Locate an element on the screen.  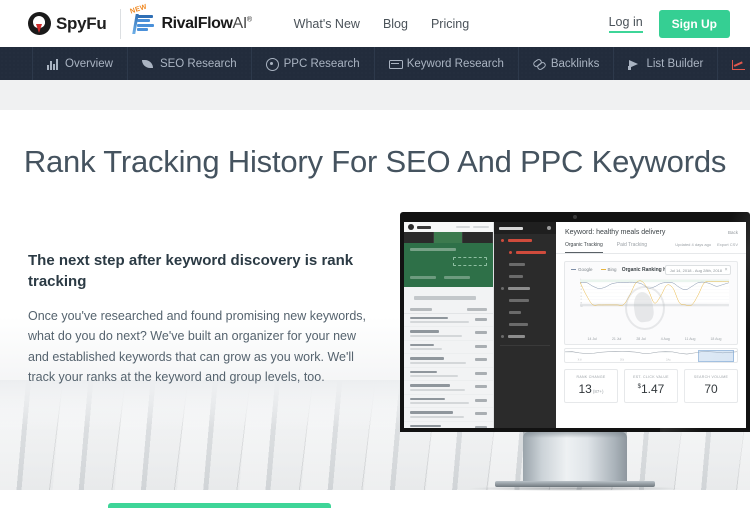
legend-label: Bing is located at coordinates (612, 269).